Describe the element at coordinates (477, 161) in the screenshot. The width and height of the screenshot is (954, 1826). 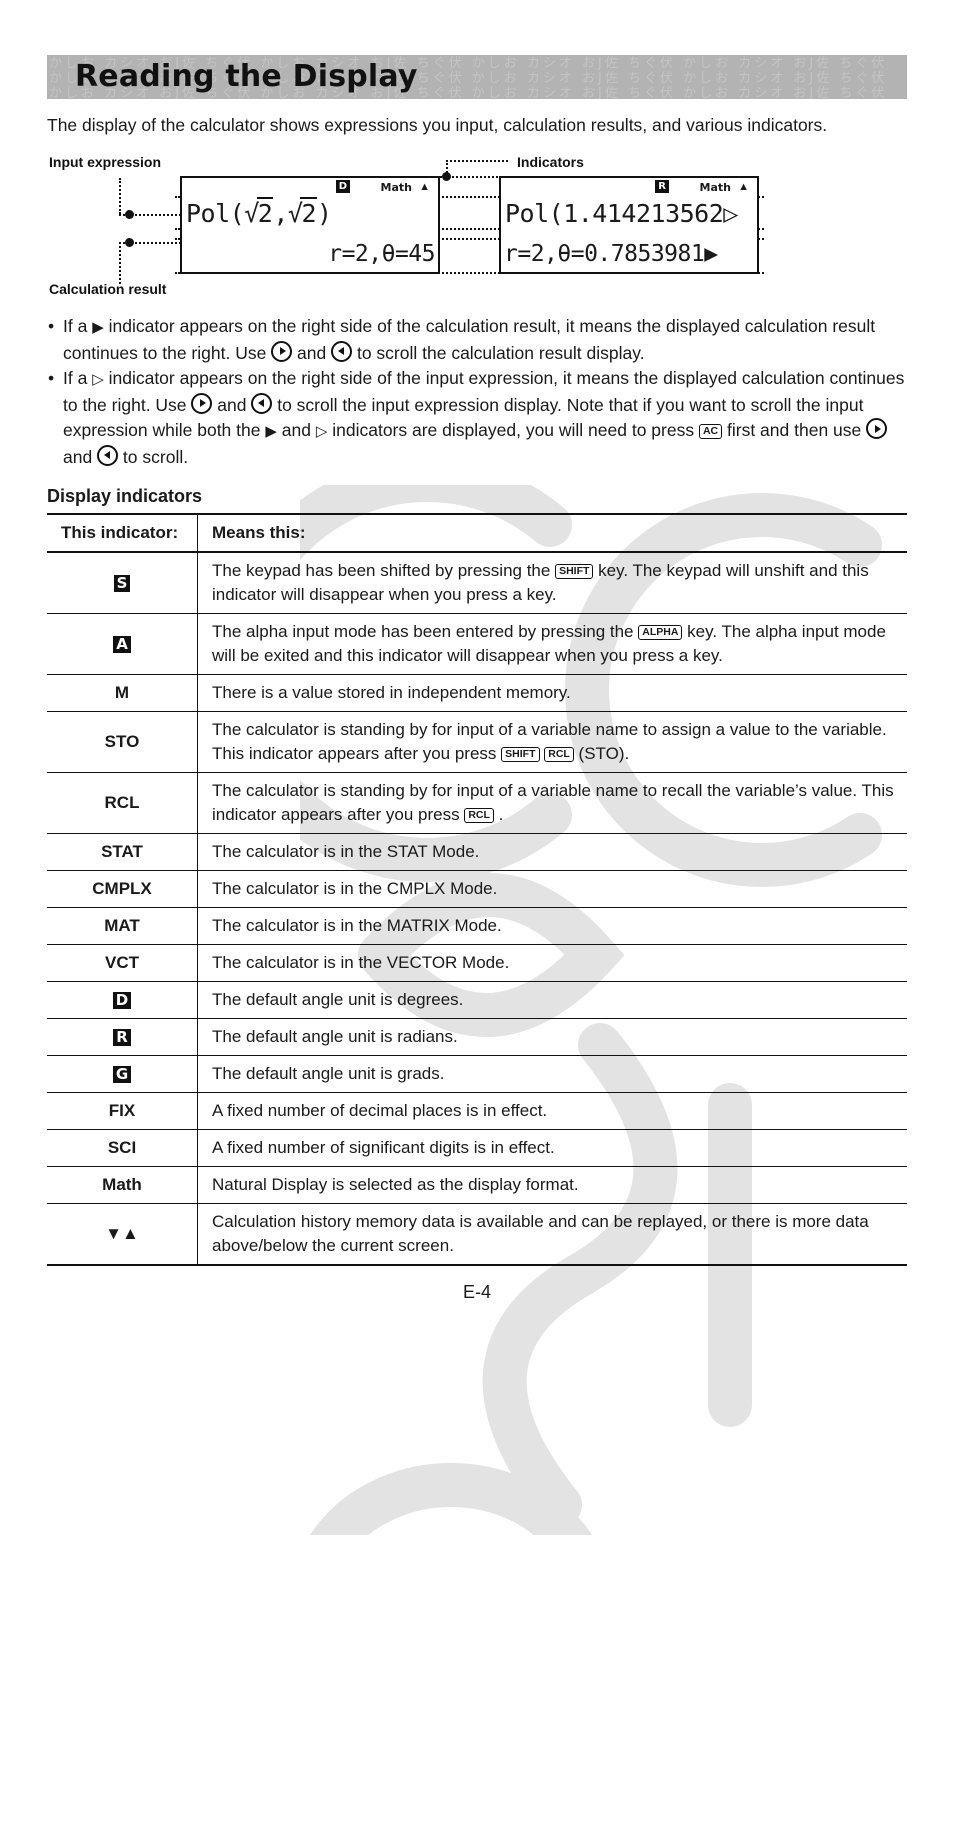
I see `callout-line-indicators-horizontal` at that location.